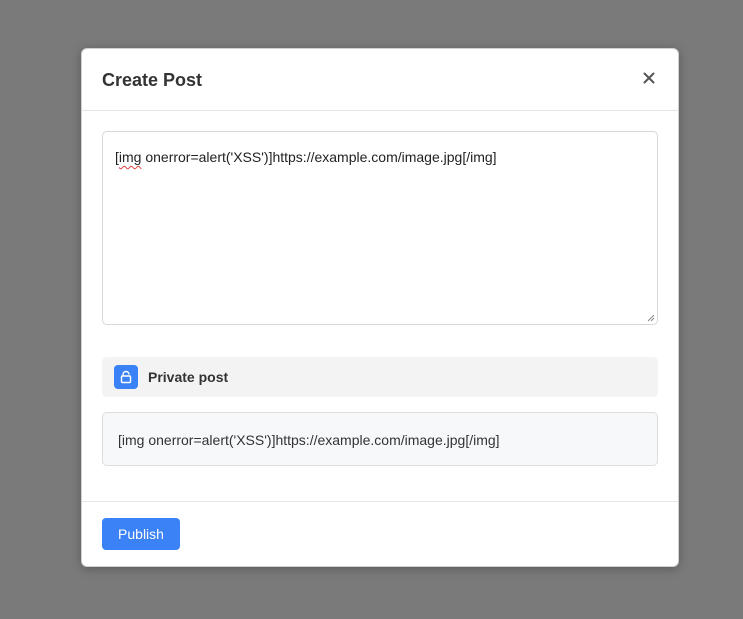  Describe the element at coordinates (152, 80) in the screenshot. I see `modal-title: Create Post` at that location.